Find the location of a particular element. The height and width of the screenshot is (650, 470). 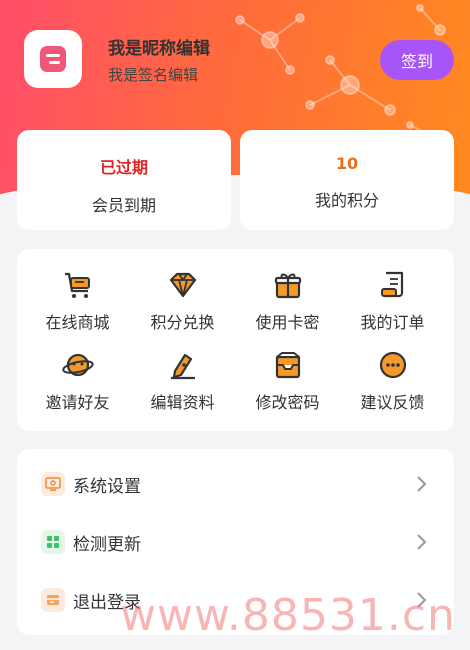

logout-icon is located at coordinates (53, 600).